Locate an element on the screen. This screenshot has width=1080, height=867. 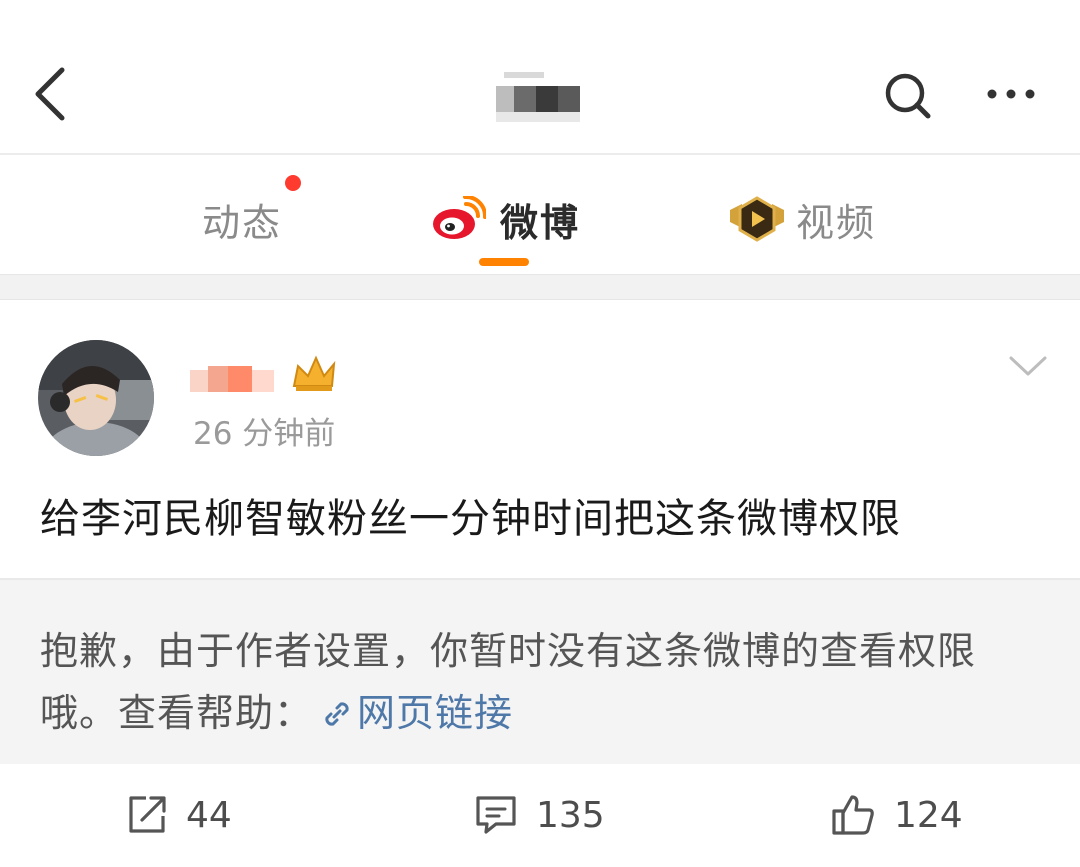
avatar is located at coordinates (96, 398).